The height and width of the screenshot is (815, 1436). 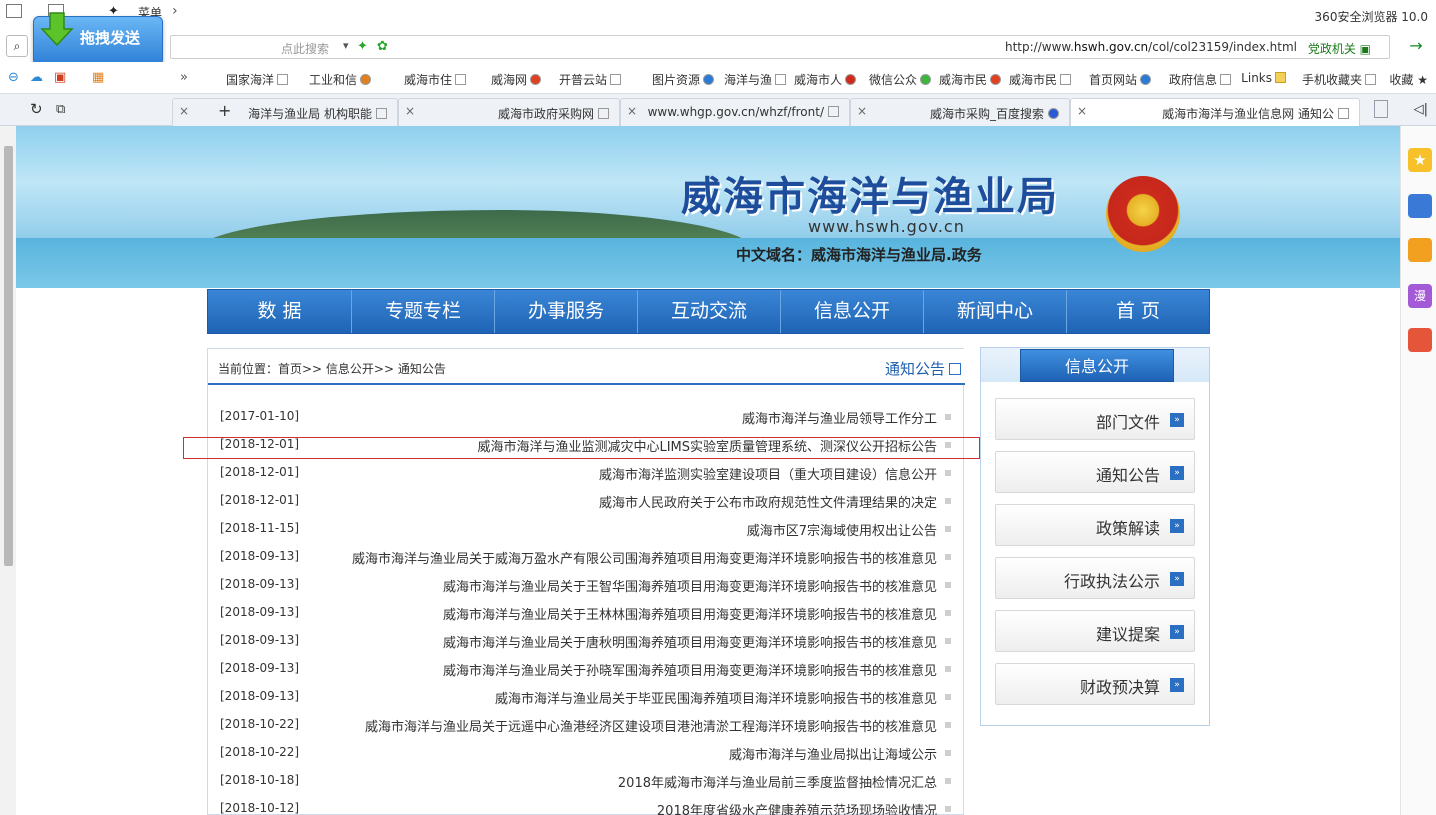 I want to click on list-item: [2017-01-10] 威海市海洋与渔业局领导工作分工, so click(x=586, y=417).